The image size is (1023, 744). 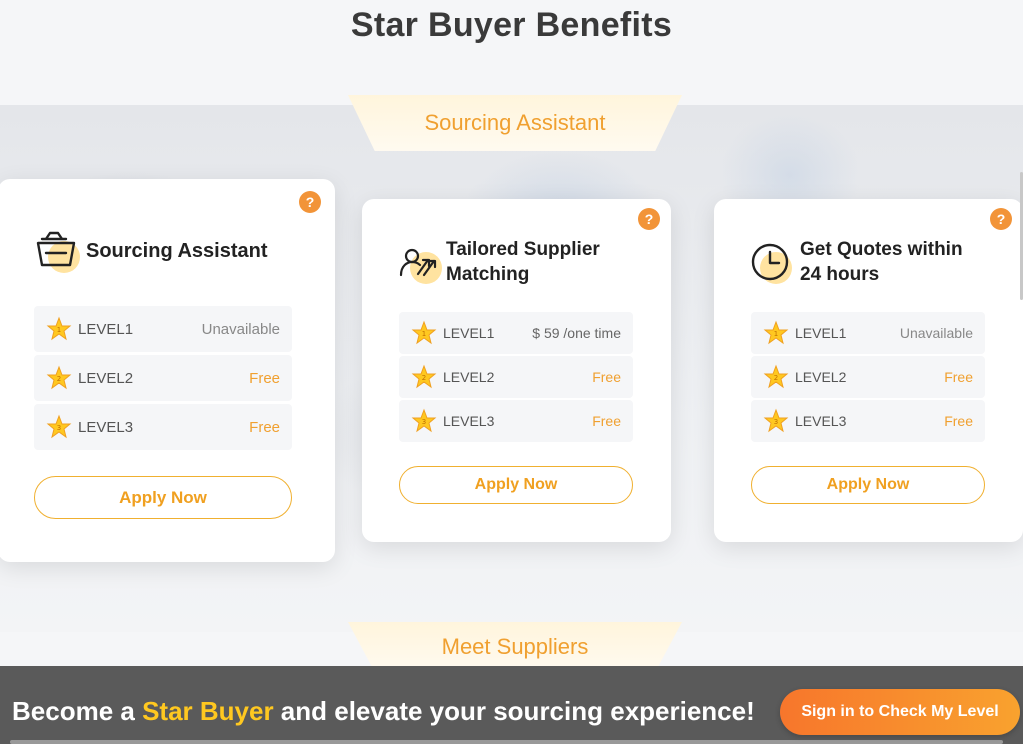 What do you see at coordinates (523, 249) in the screenshot?
I see `card-title: Tailored Supplier` at bounding box center [523, 249].